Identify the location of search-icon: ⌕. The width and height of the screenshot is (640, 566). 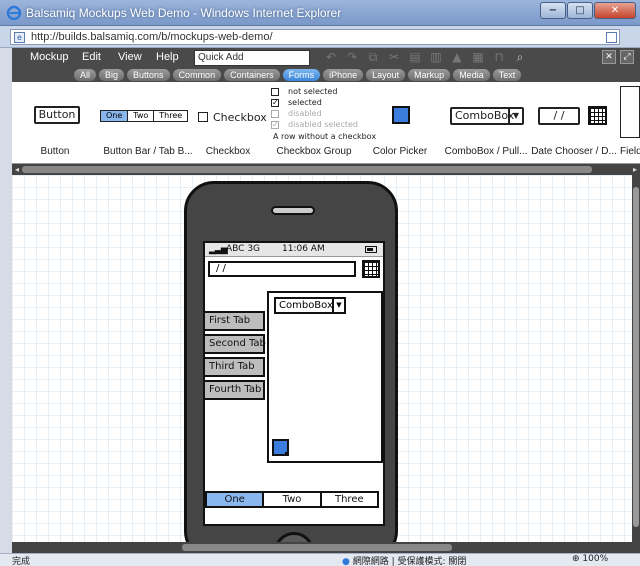
(520, 57).